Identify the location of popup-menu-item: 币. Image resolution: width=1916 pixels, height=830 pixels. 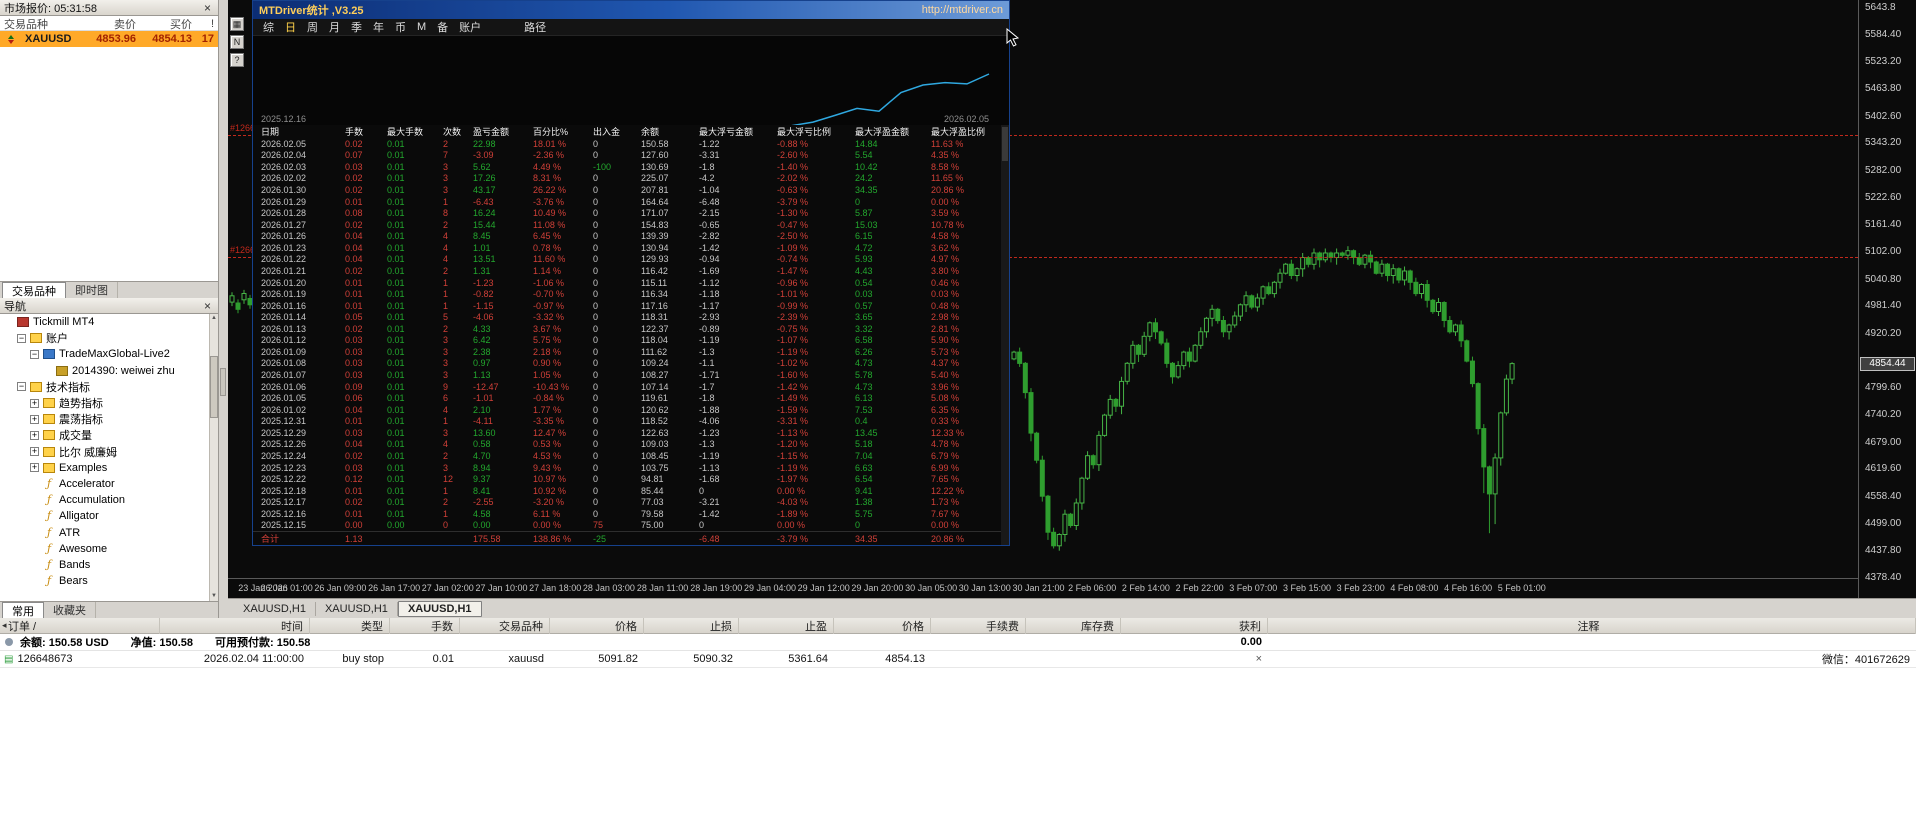
(400, 27).